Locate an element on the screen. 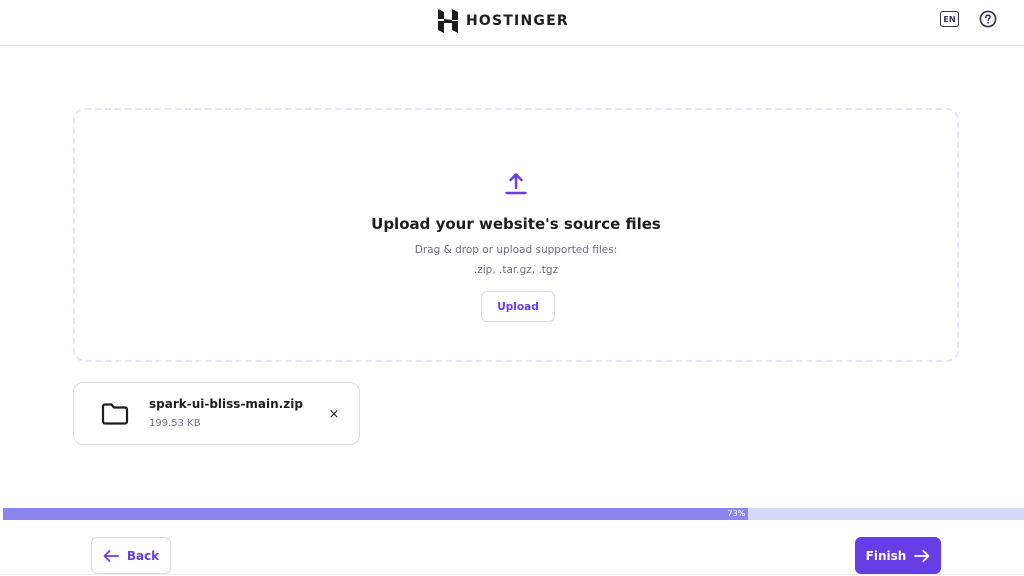  language-button: EN is located at coordinates (949, 19).